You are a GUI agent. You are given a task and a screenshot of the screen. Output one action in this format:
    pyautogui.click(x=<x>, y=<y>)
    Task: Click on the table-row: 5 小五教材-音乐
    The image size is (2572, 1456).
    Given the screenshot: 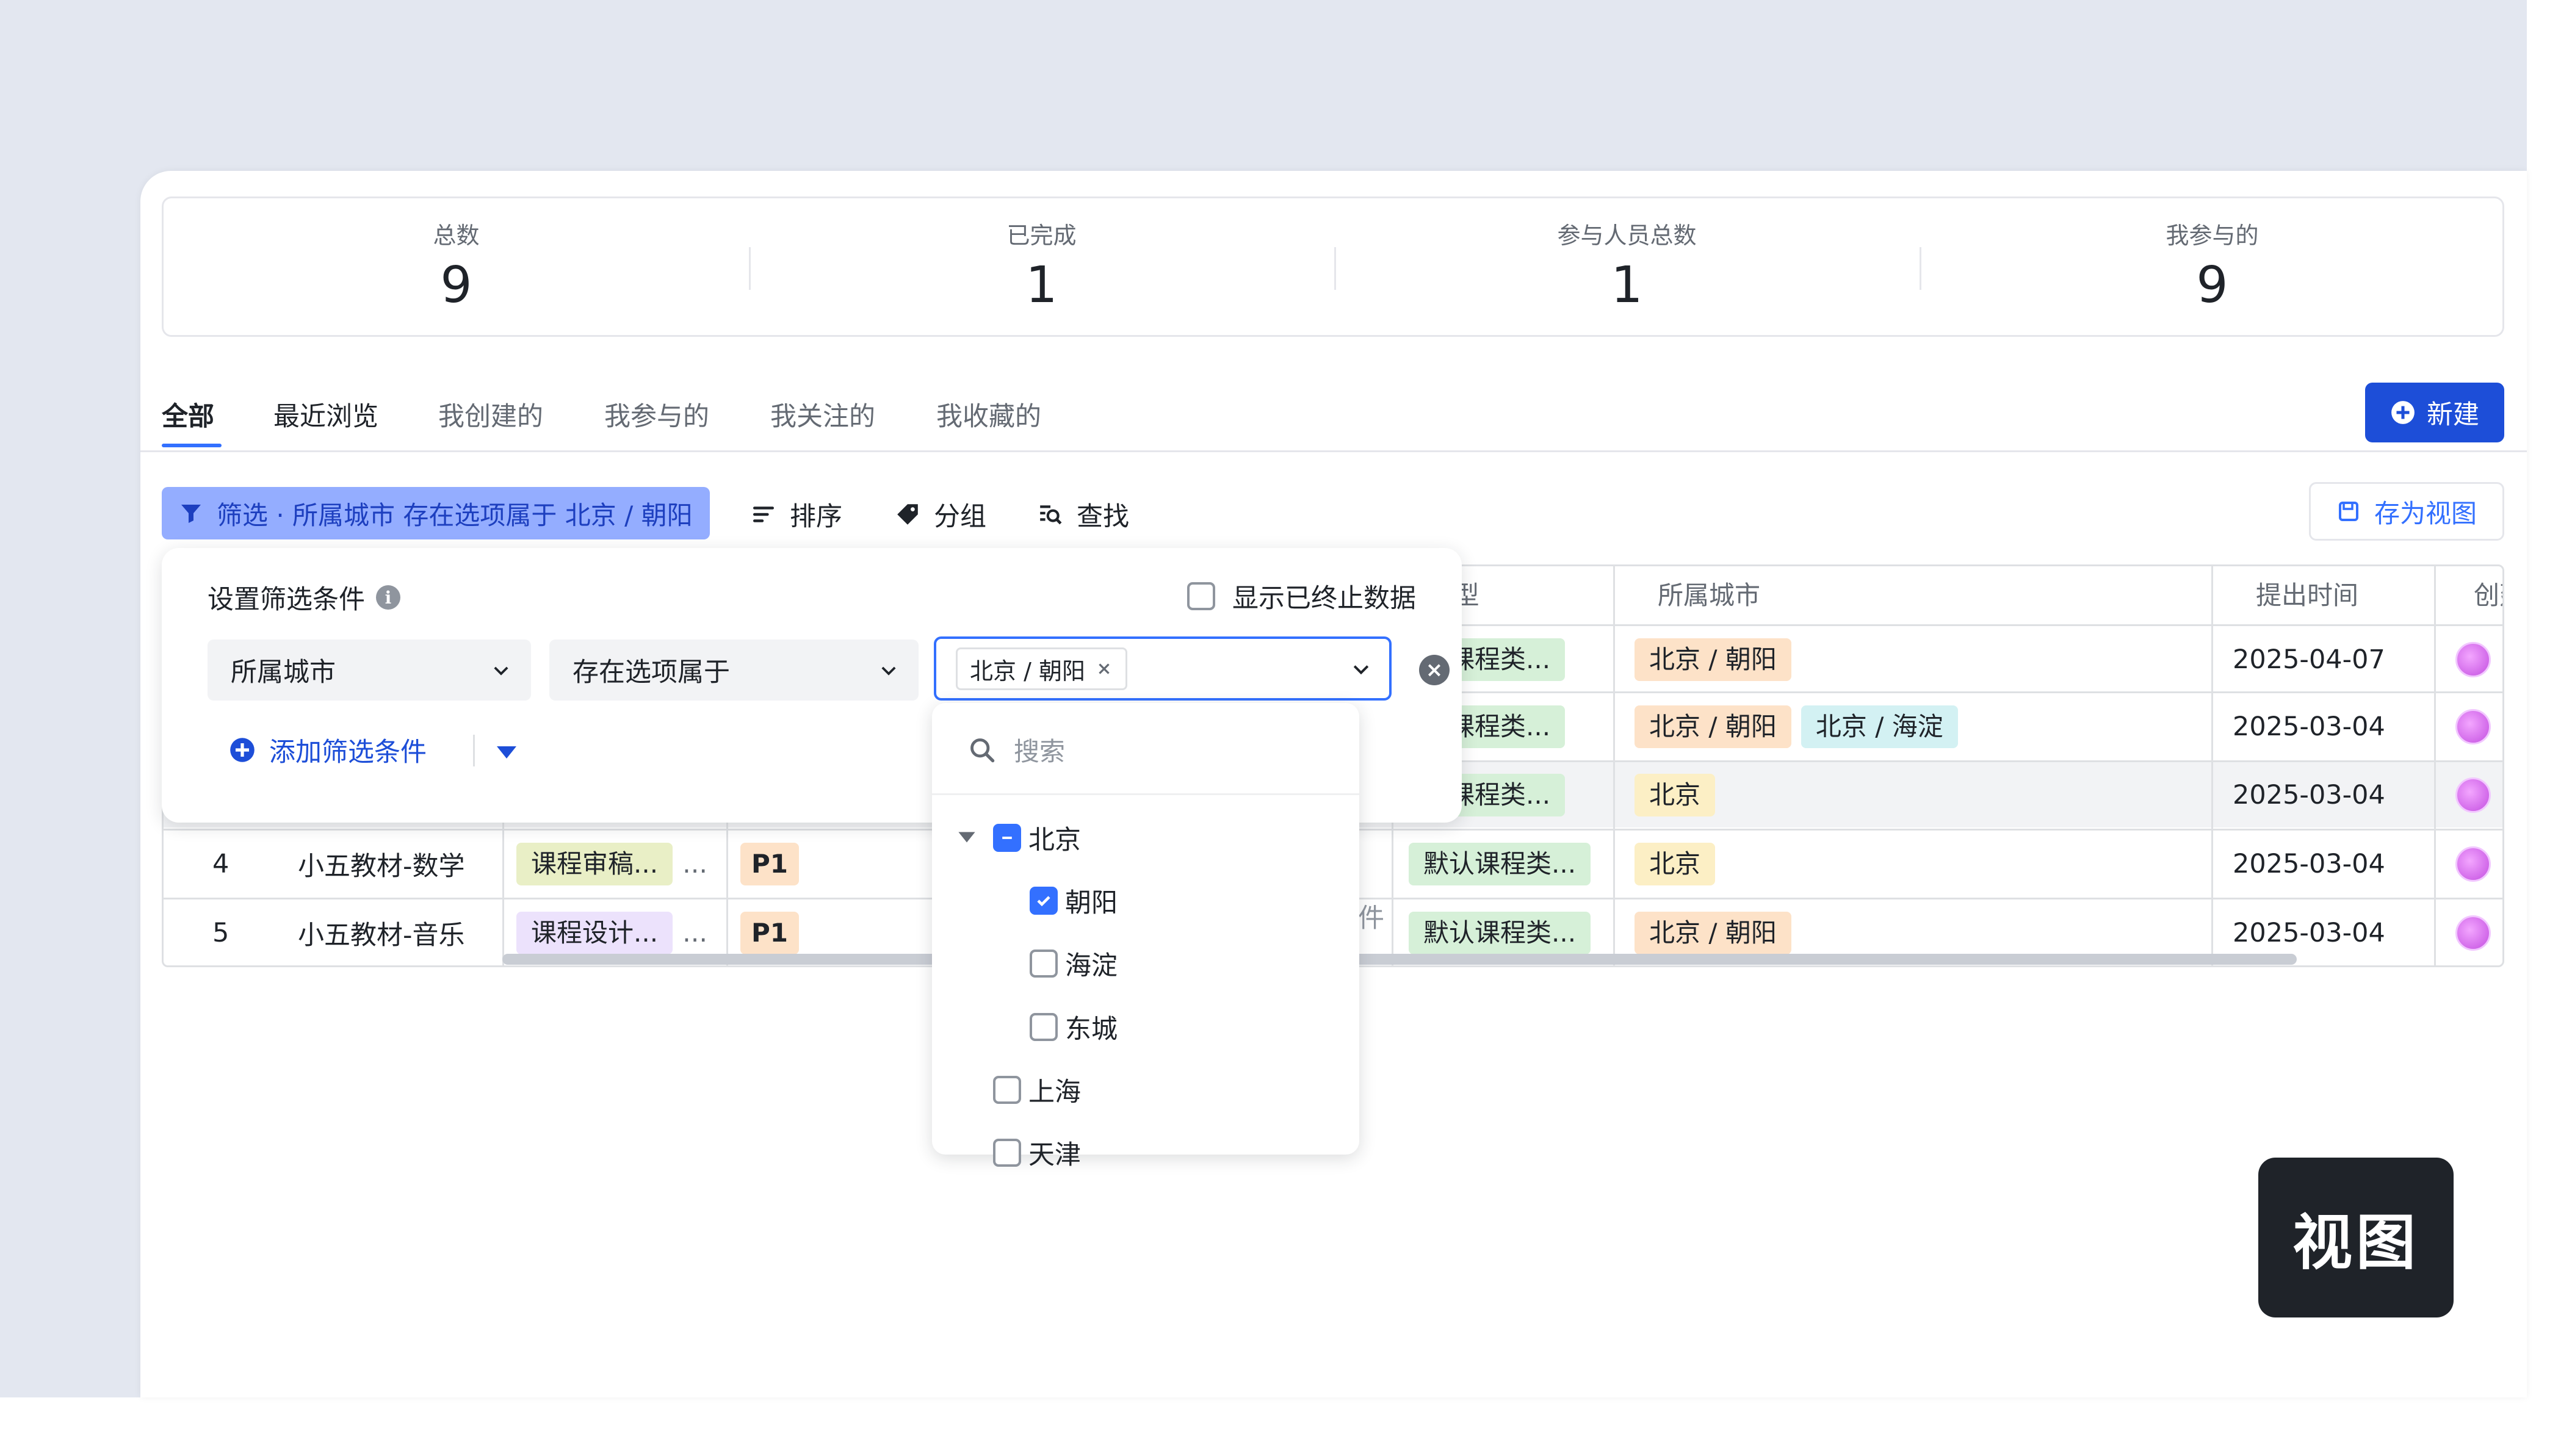 What is the action you would take?
    pyautogui.click(x=333, y=932)
    